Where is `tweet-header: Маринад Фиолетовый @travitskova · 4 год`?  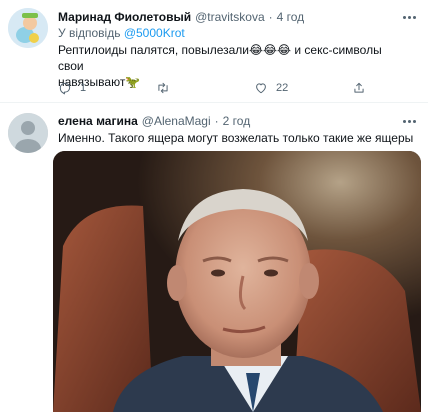 tweet-header: Маринад Фиолетовый @travitskova · 4 год is located at coordinates (181, 17).